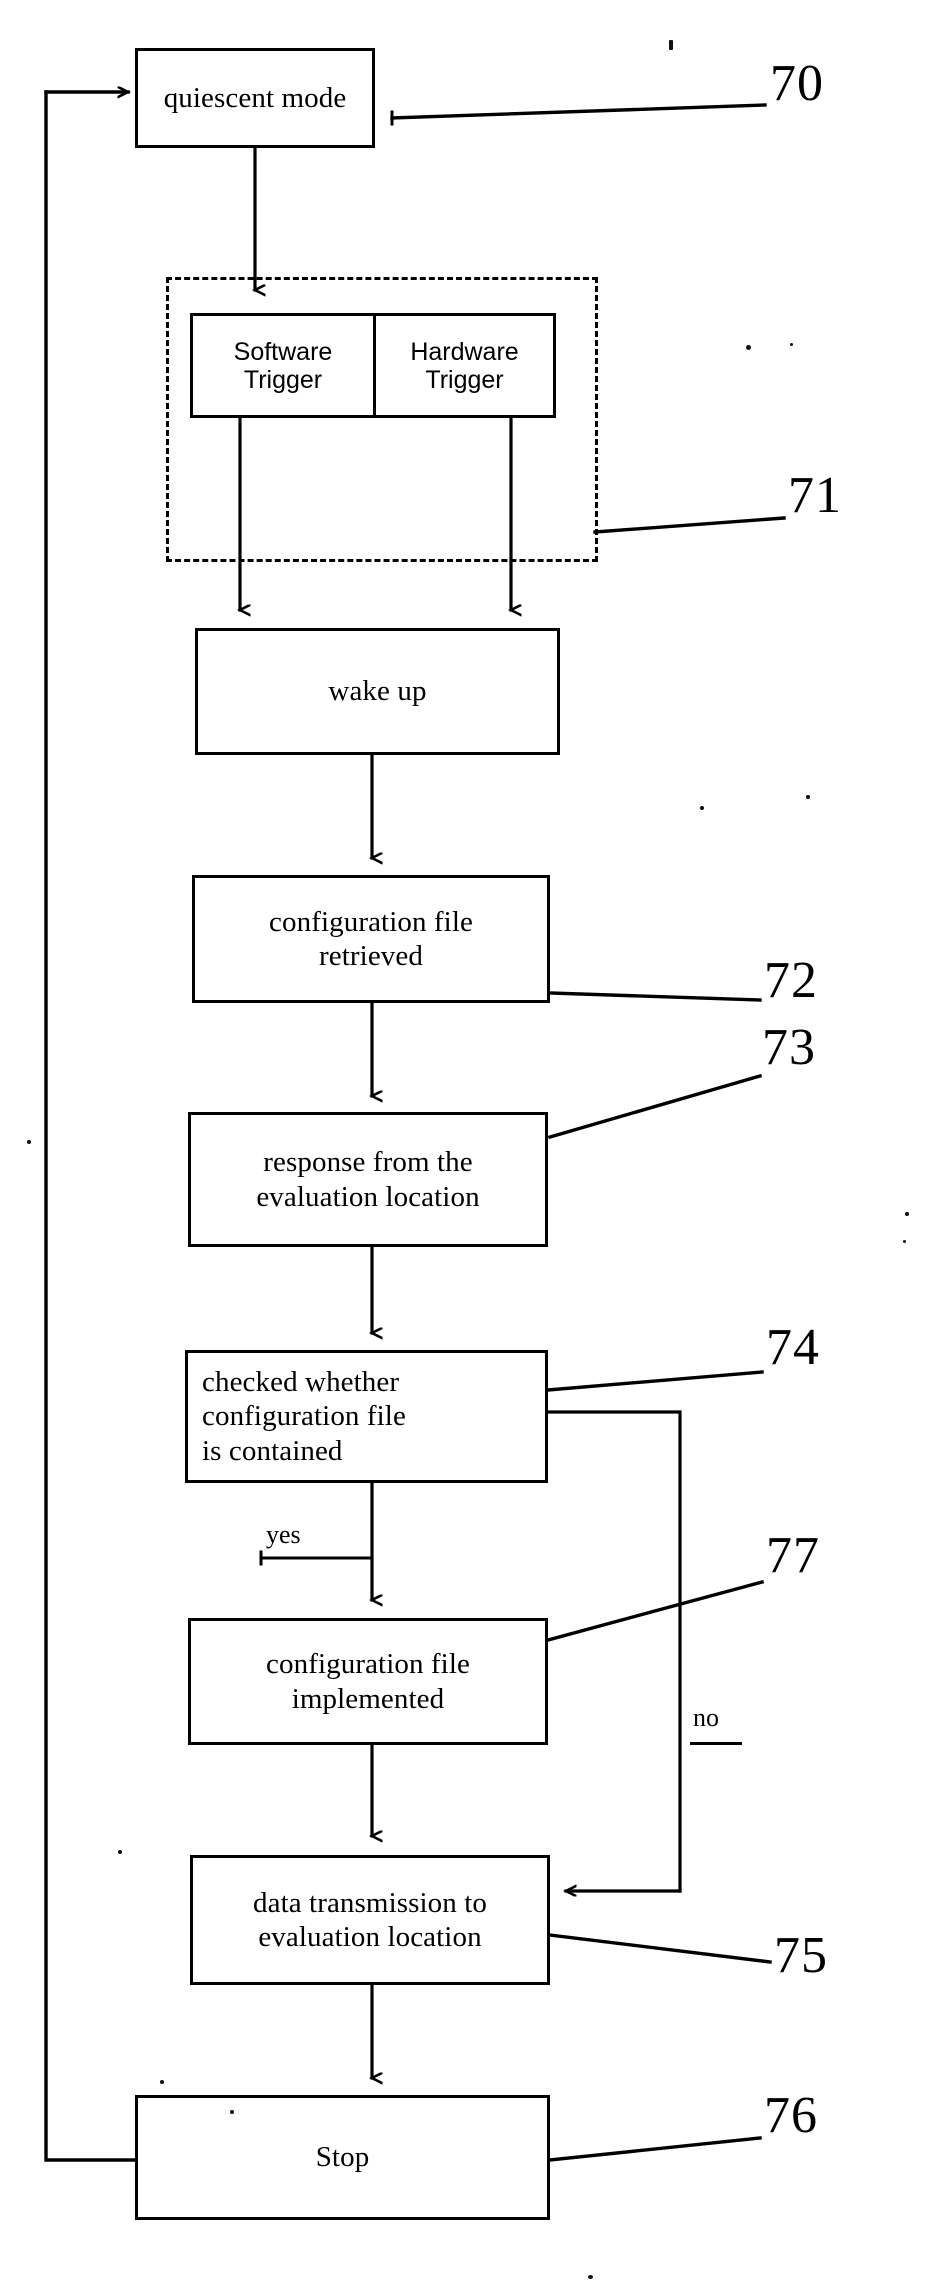 The image size is (943, 2289). Describe the element at coordinates (797, 83) in the screenshot. I see `ref-numeral-70: 70` at that location.